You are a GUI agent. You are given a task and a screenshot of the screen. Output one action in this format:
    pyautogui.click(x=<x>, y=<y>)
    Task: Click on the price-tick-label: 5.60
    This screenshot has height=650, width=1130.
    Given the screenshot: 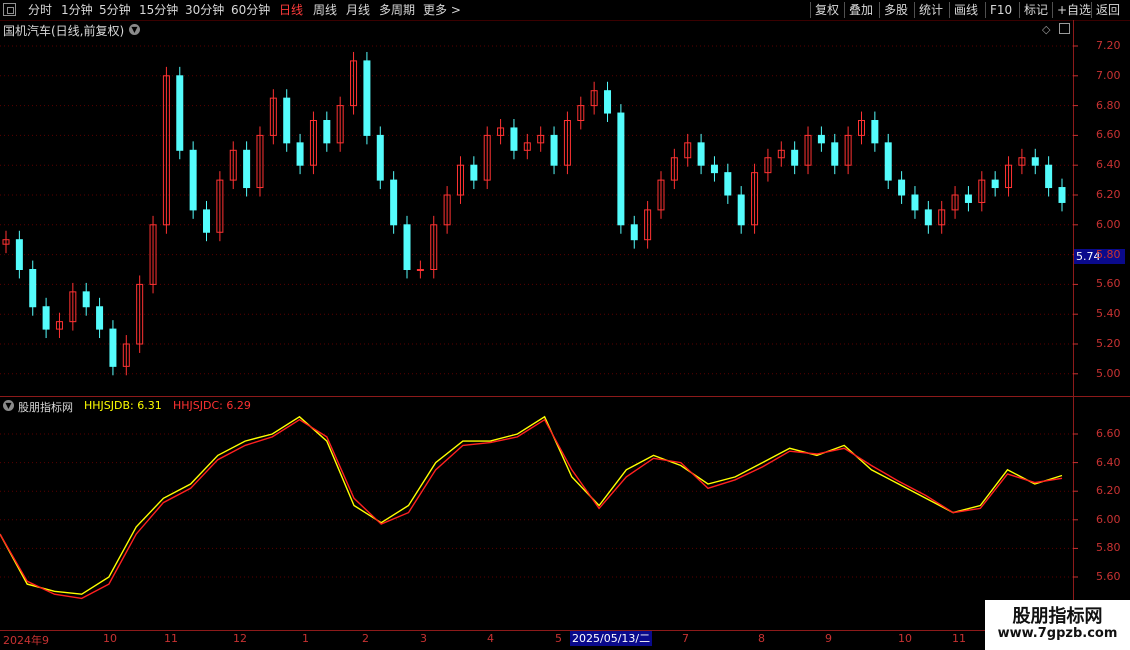 What is the action you would take?
    pyautogui.click(x=1108, y=284)
    